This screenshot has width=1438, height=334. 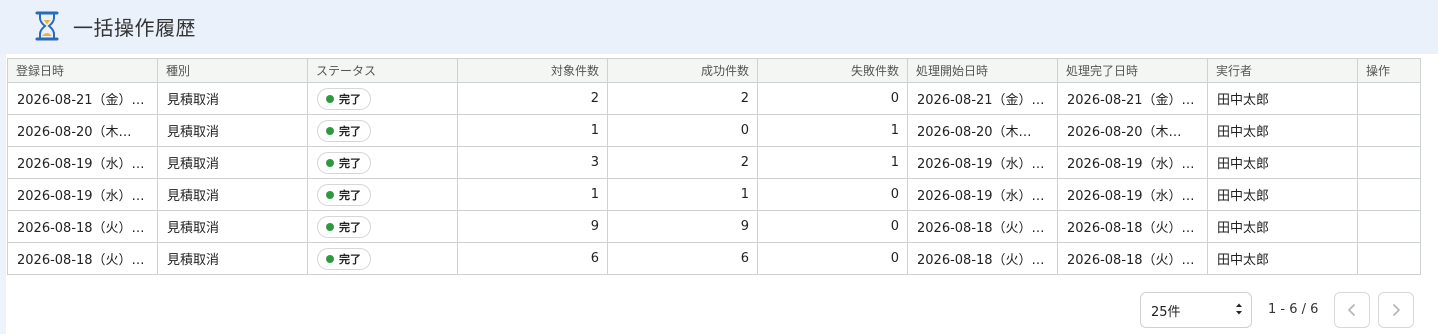 What do you see at coordinates (134, 28) in the screenshot?
I see `page-title: 一括操作履歴` at bounding box center [134, 28].